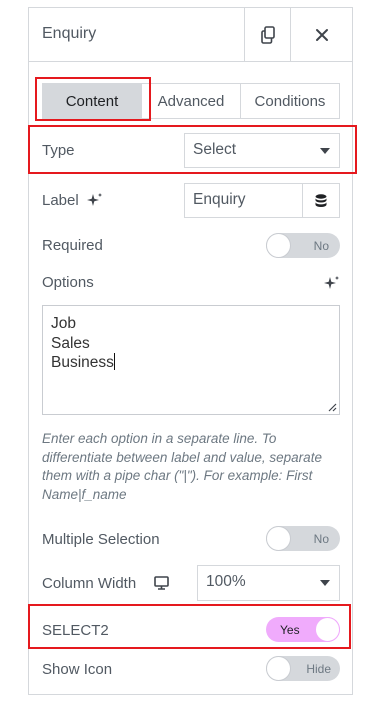 This screenshot has height=703, width=374. What do you see at coordinates (63, 323) in the screenshot?
I see `option-line: Job` at bounding box center [63, 323].